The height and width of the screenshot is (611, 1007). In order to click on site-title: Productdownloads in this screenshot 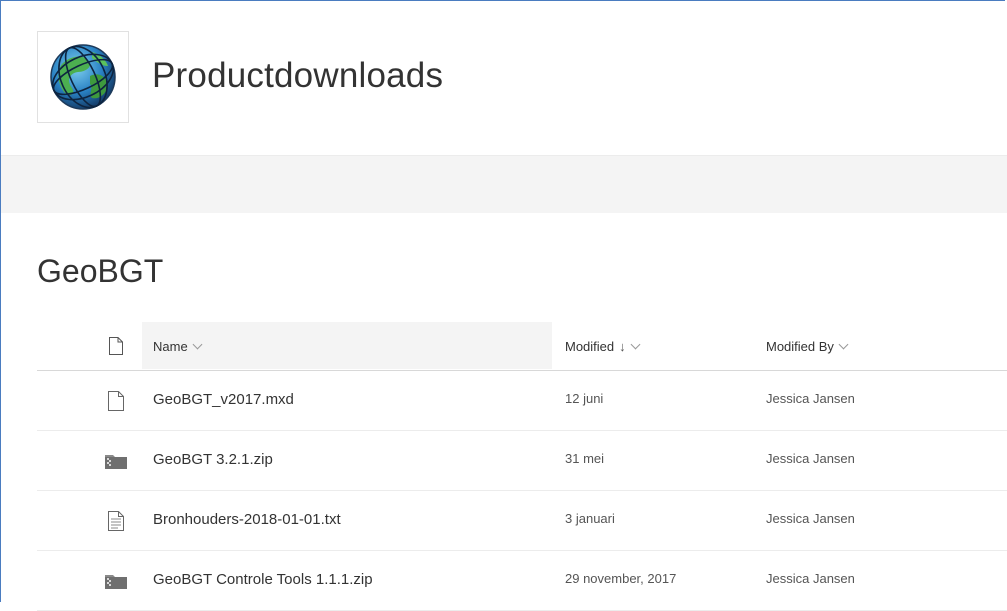, I will do `click(297, 76)`.